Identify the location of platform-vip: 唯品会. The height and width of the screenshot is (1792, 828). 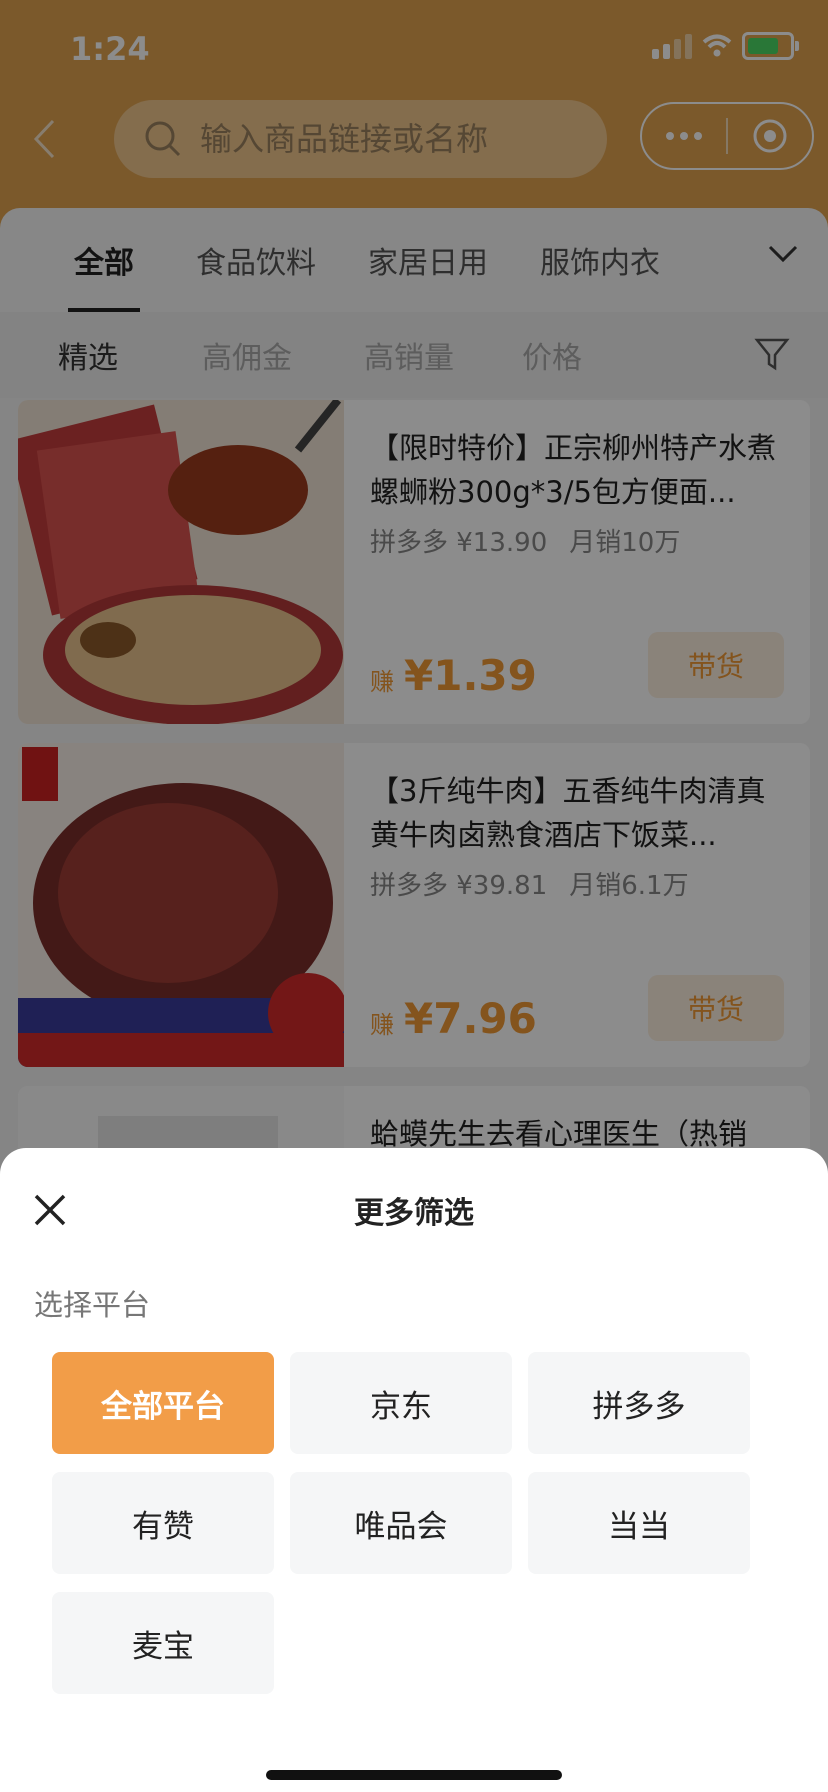
(401, 1523).